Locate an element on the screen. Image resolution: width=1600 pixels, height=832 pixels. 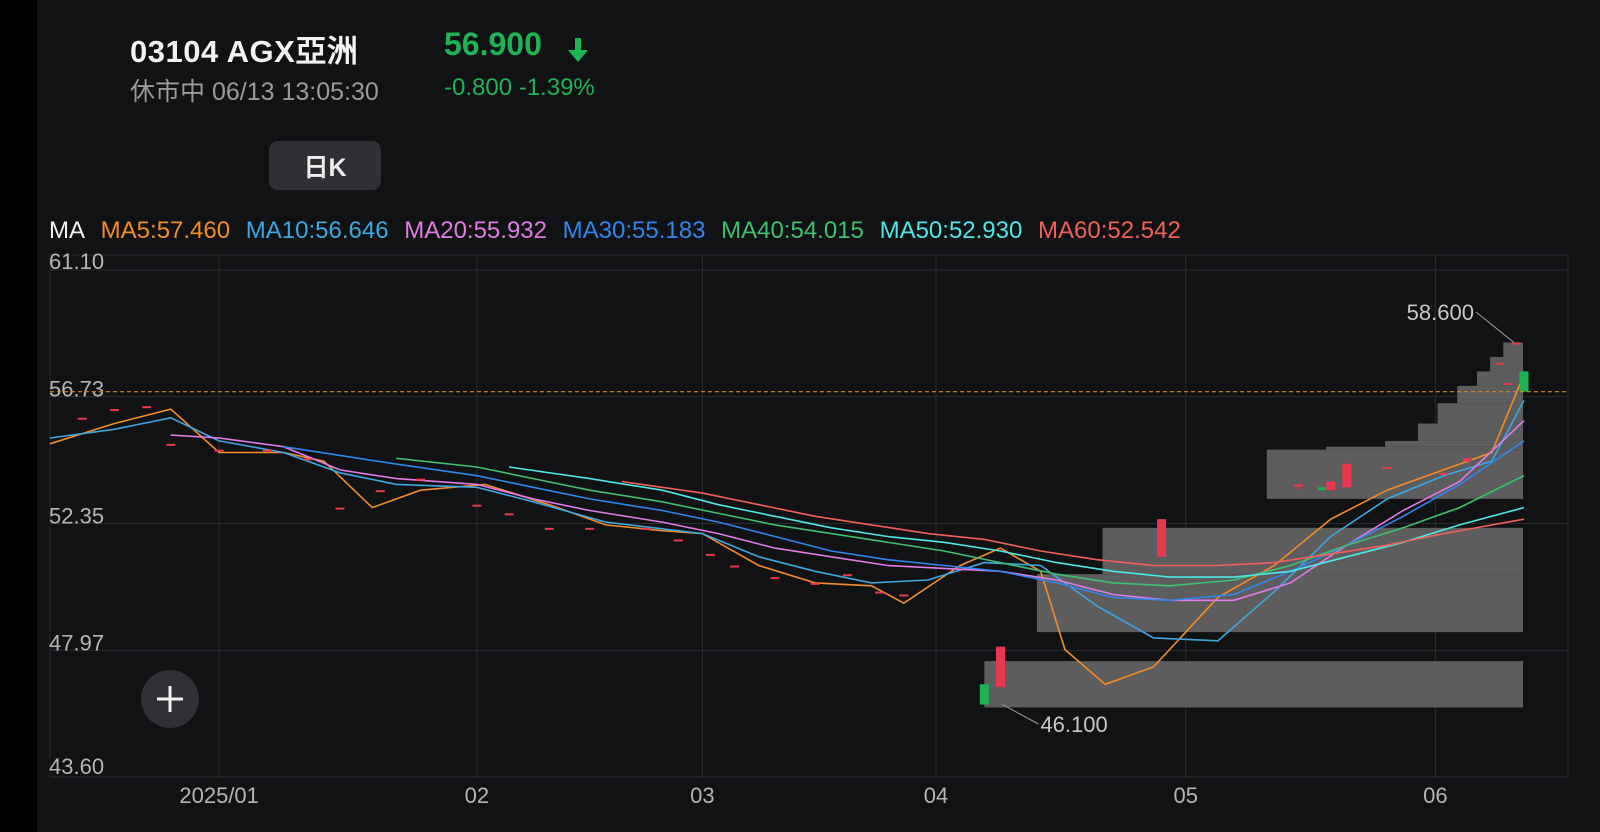
add-indicator-button is located at coordinates (170, 699).